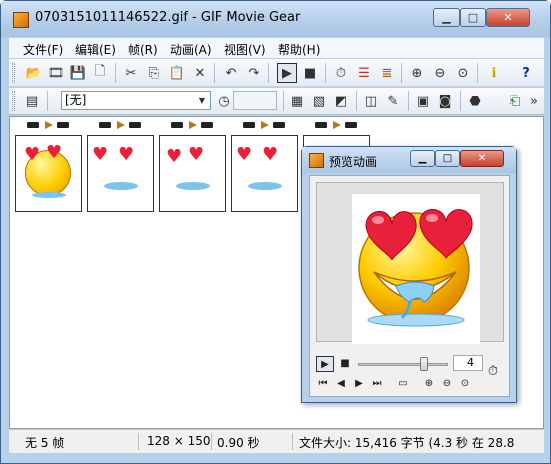 The width and height of the screenshot is (551, 464). Describe the element at coordinates (341, 384) in the screenshot. I see `prev-frame-icon: ◀` at that location.